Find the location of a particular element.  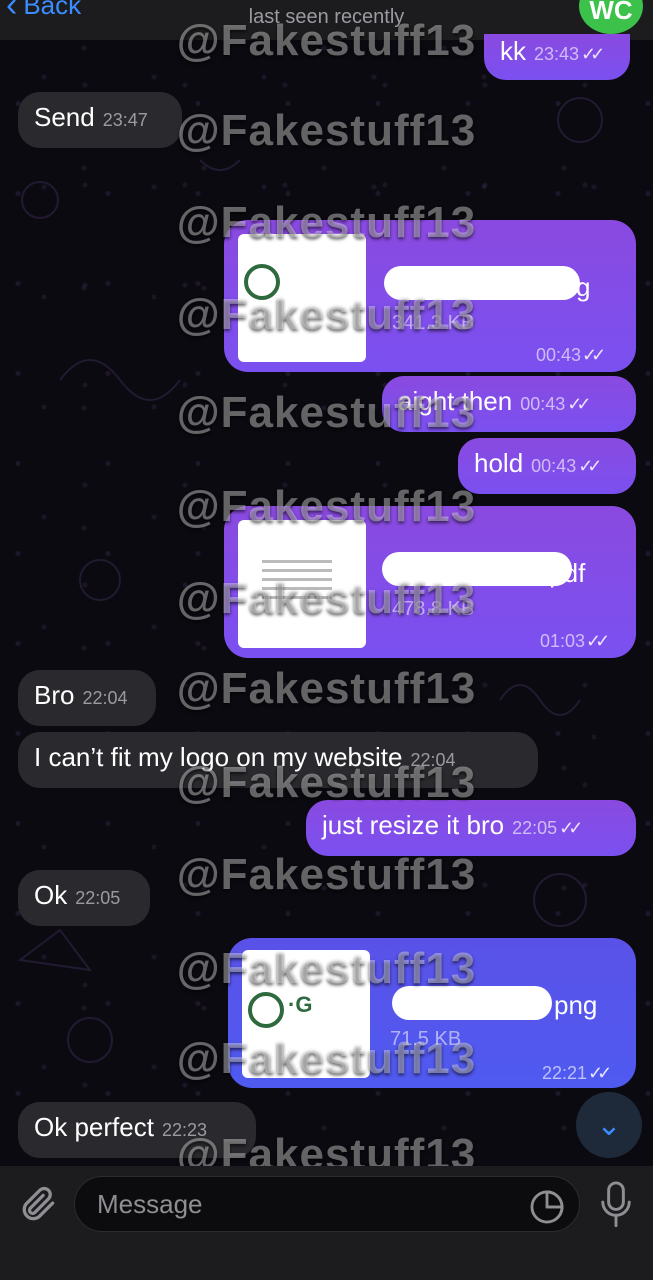

file-message-outgoing: ·G png 71.5 KB 22:21 ✓✓ is located at coordinates (432, 1013).